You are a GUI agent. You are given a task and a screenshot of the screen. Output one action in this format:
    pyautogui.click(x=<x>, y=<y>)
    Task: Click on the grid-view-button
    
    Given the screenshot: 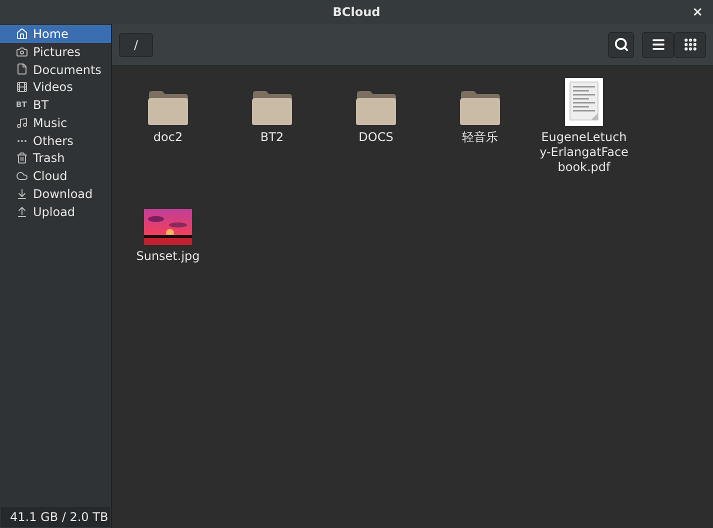 What is the action you would take?
    pyautogui.click(x=690, y=45)
    